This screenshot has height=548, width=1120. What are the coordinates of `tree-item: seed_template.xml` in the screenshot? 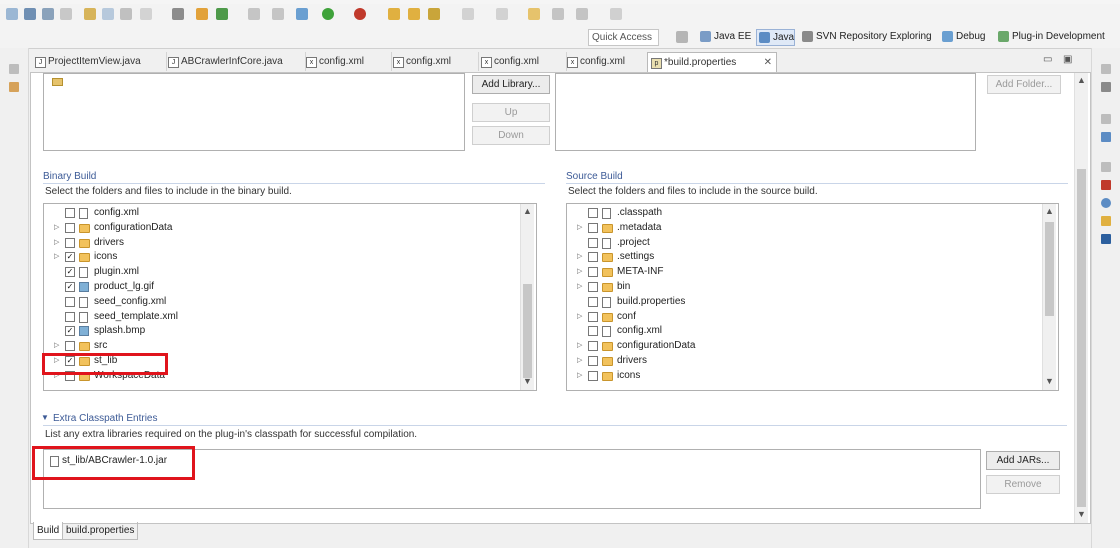 It's located at (274, 317).